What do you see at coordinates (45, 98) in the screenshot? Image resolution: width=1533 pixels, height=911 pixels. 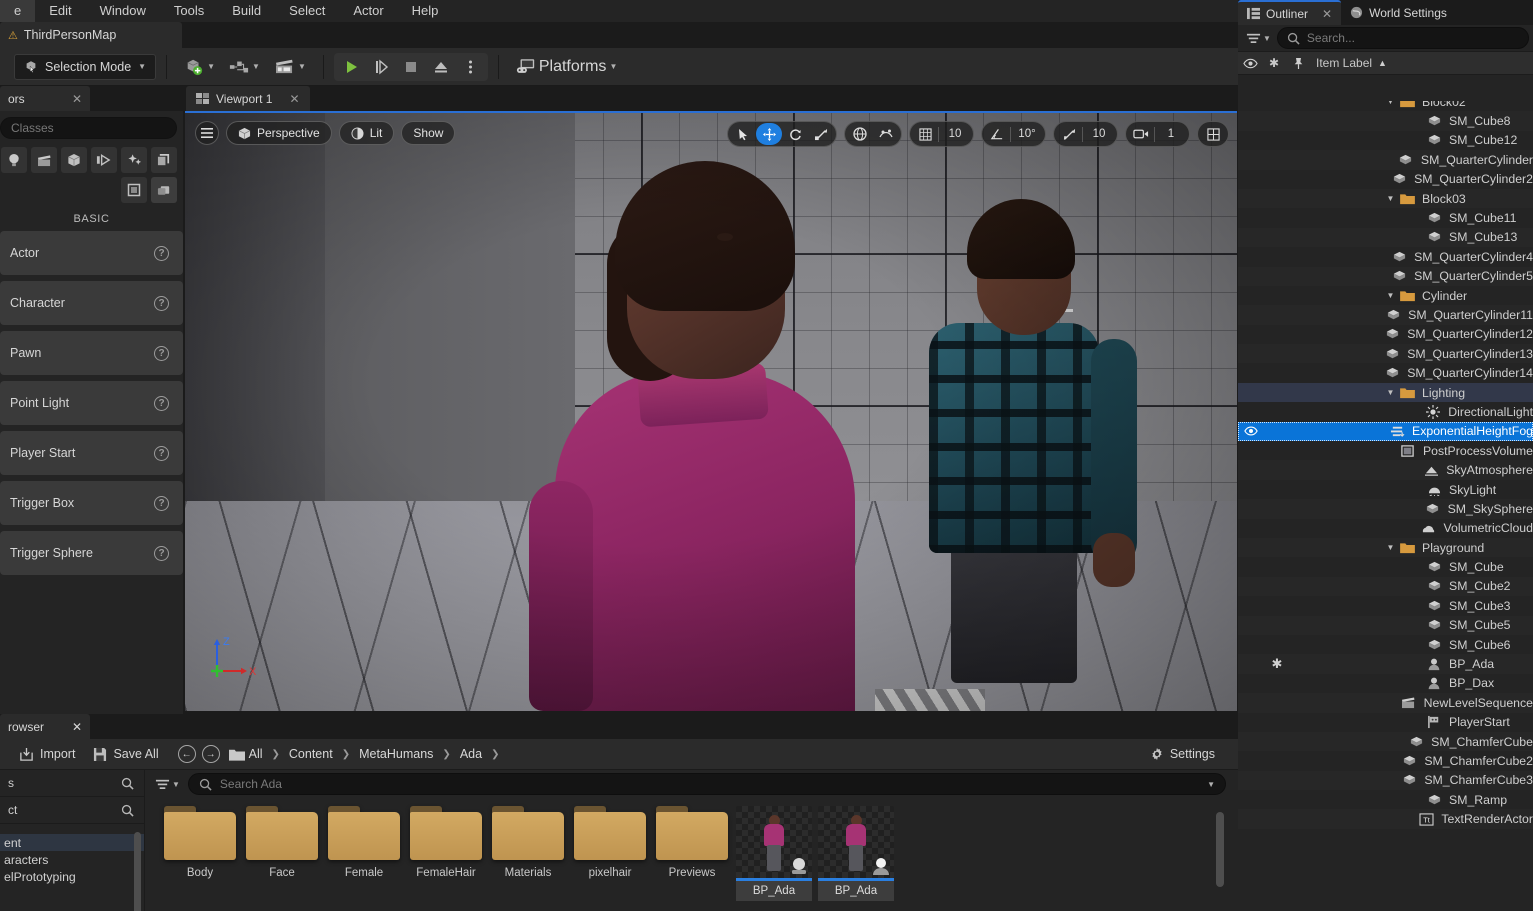 I see `place-actors-tab: ors ✕` at bounding box center [45, 98].